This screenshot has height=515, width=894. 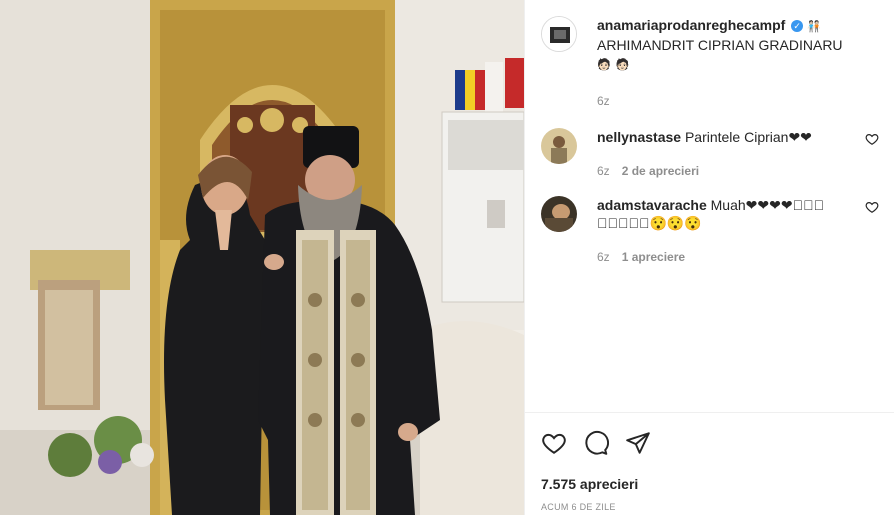 What do you see at coordinates (660, 171) in the screenshot?
I see `comment-likes: 2 de aprecieri` at bounding box center [660, 171].